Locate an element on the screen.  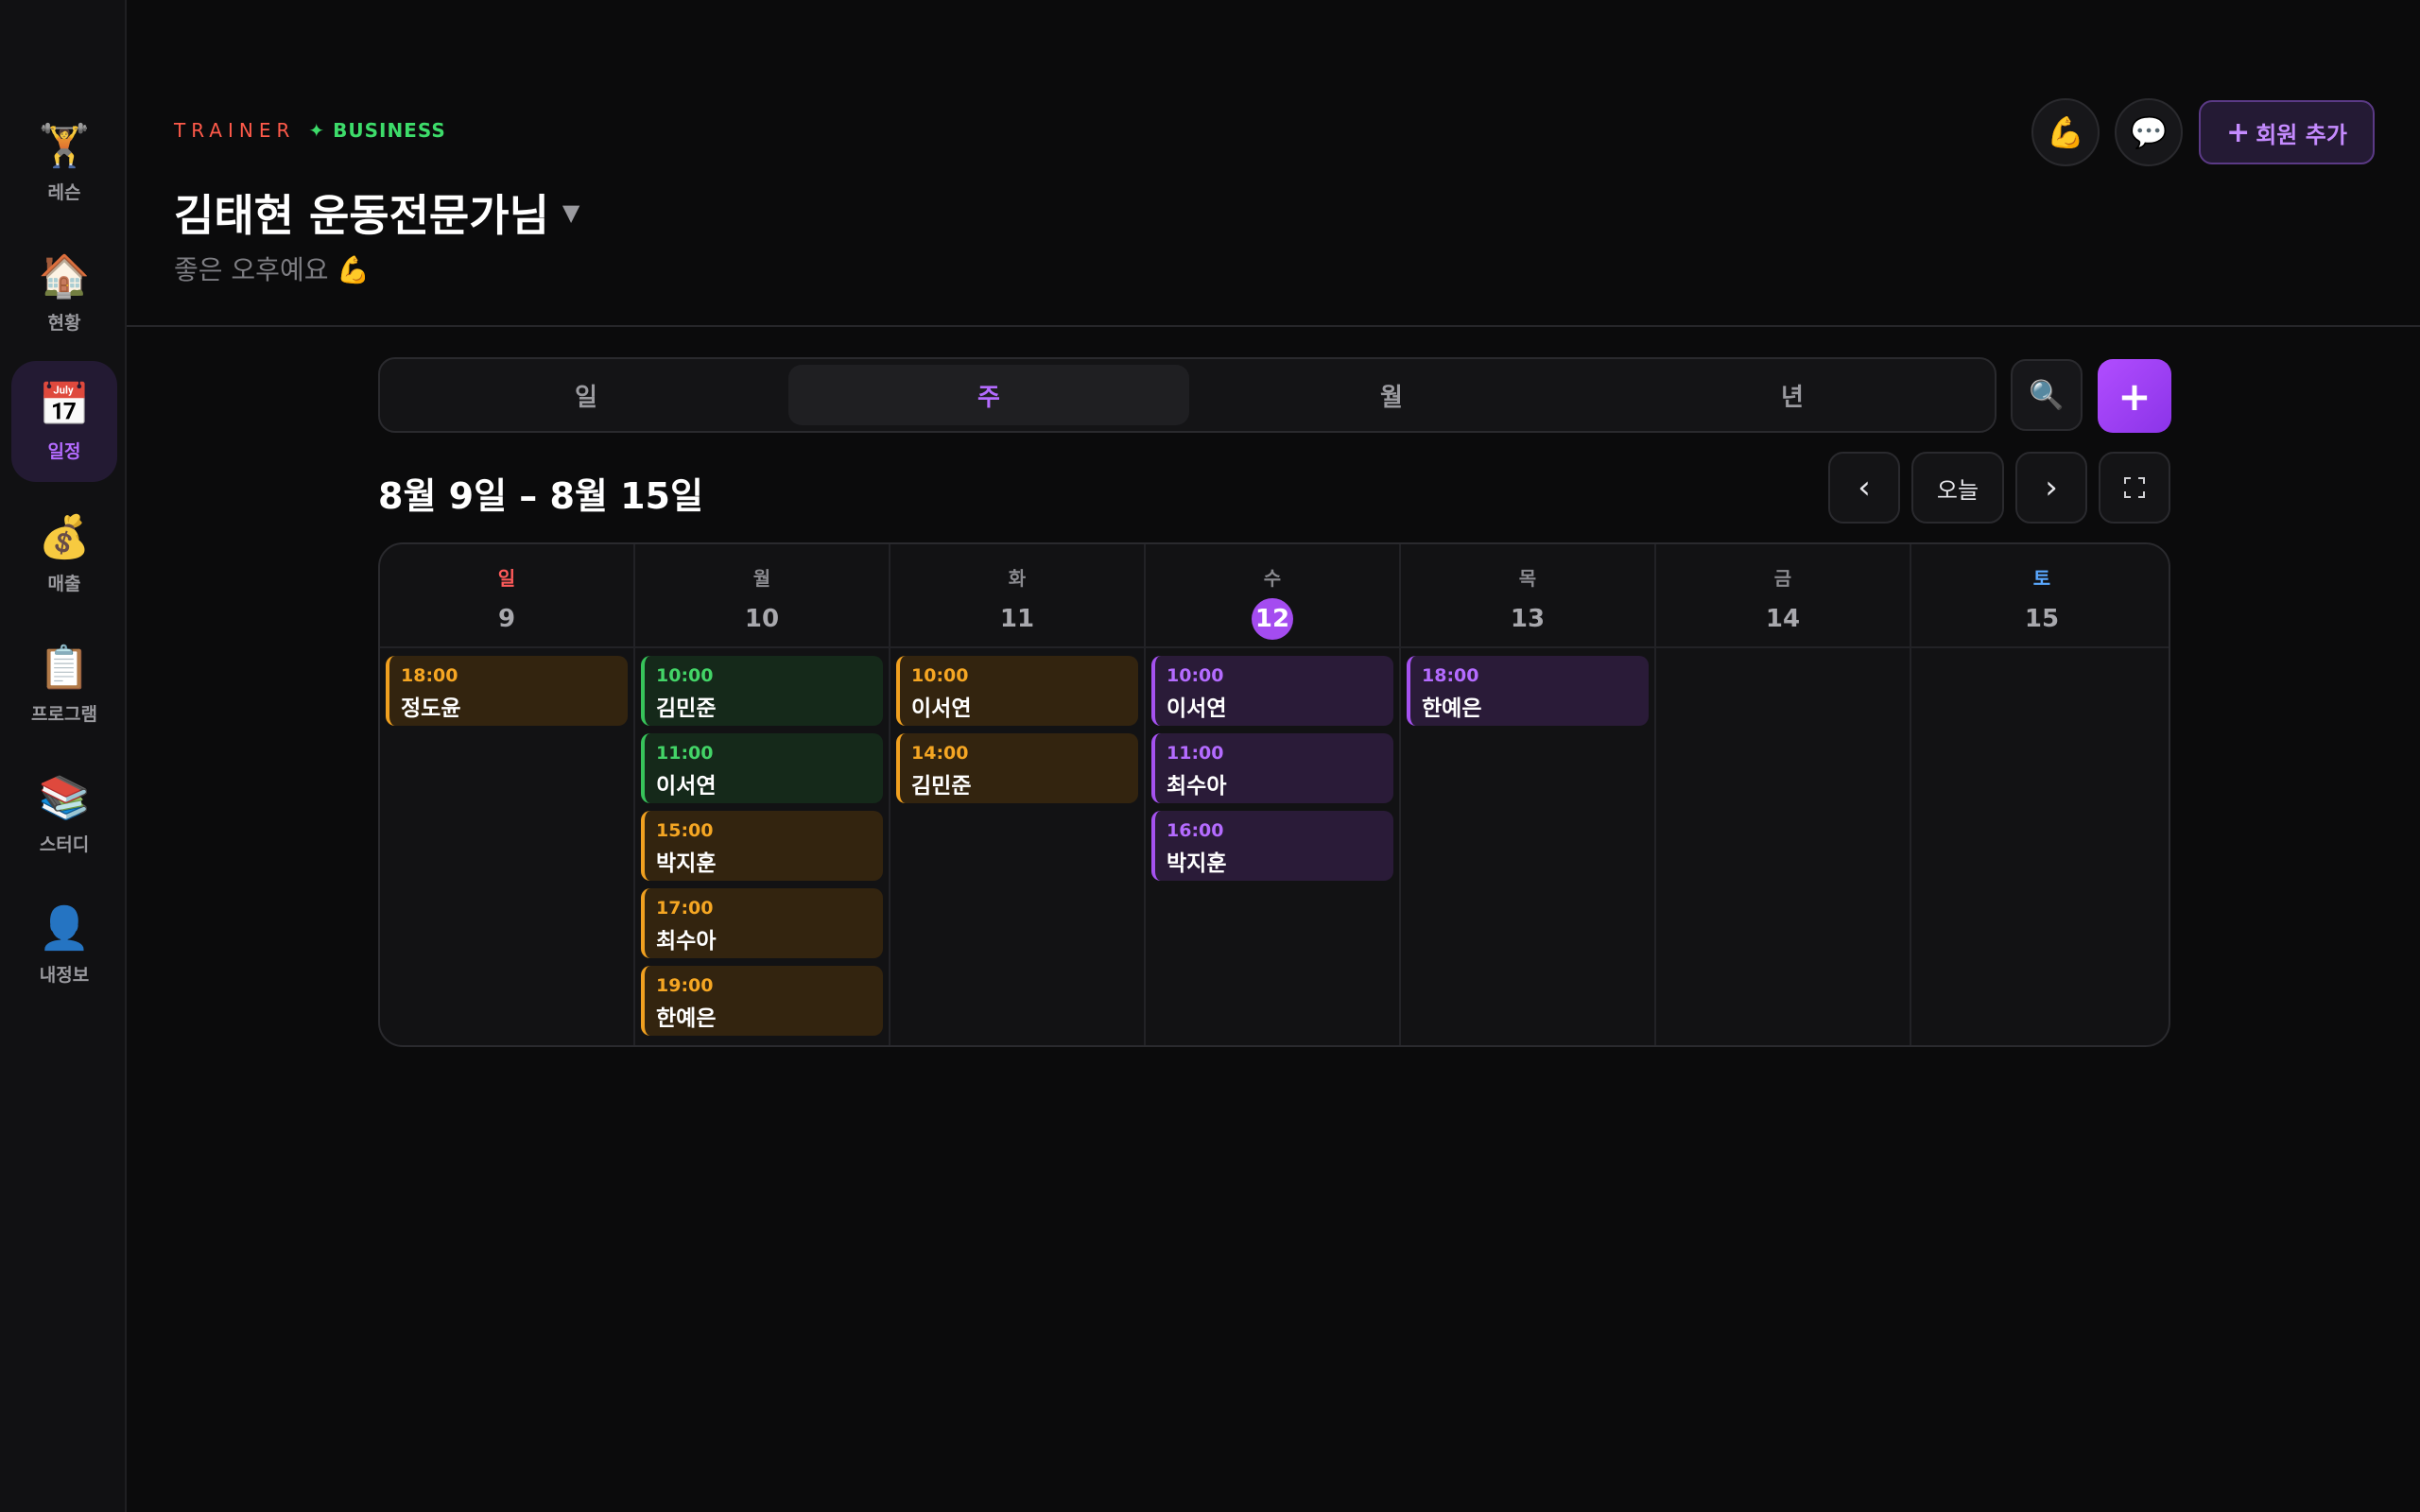
sidebar-item-lesson: 🏋️ 레슨 is located at coordinates (64, 162).